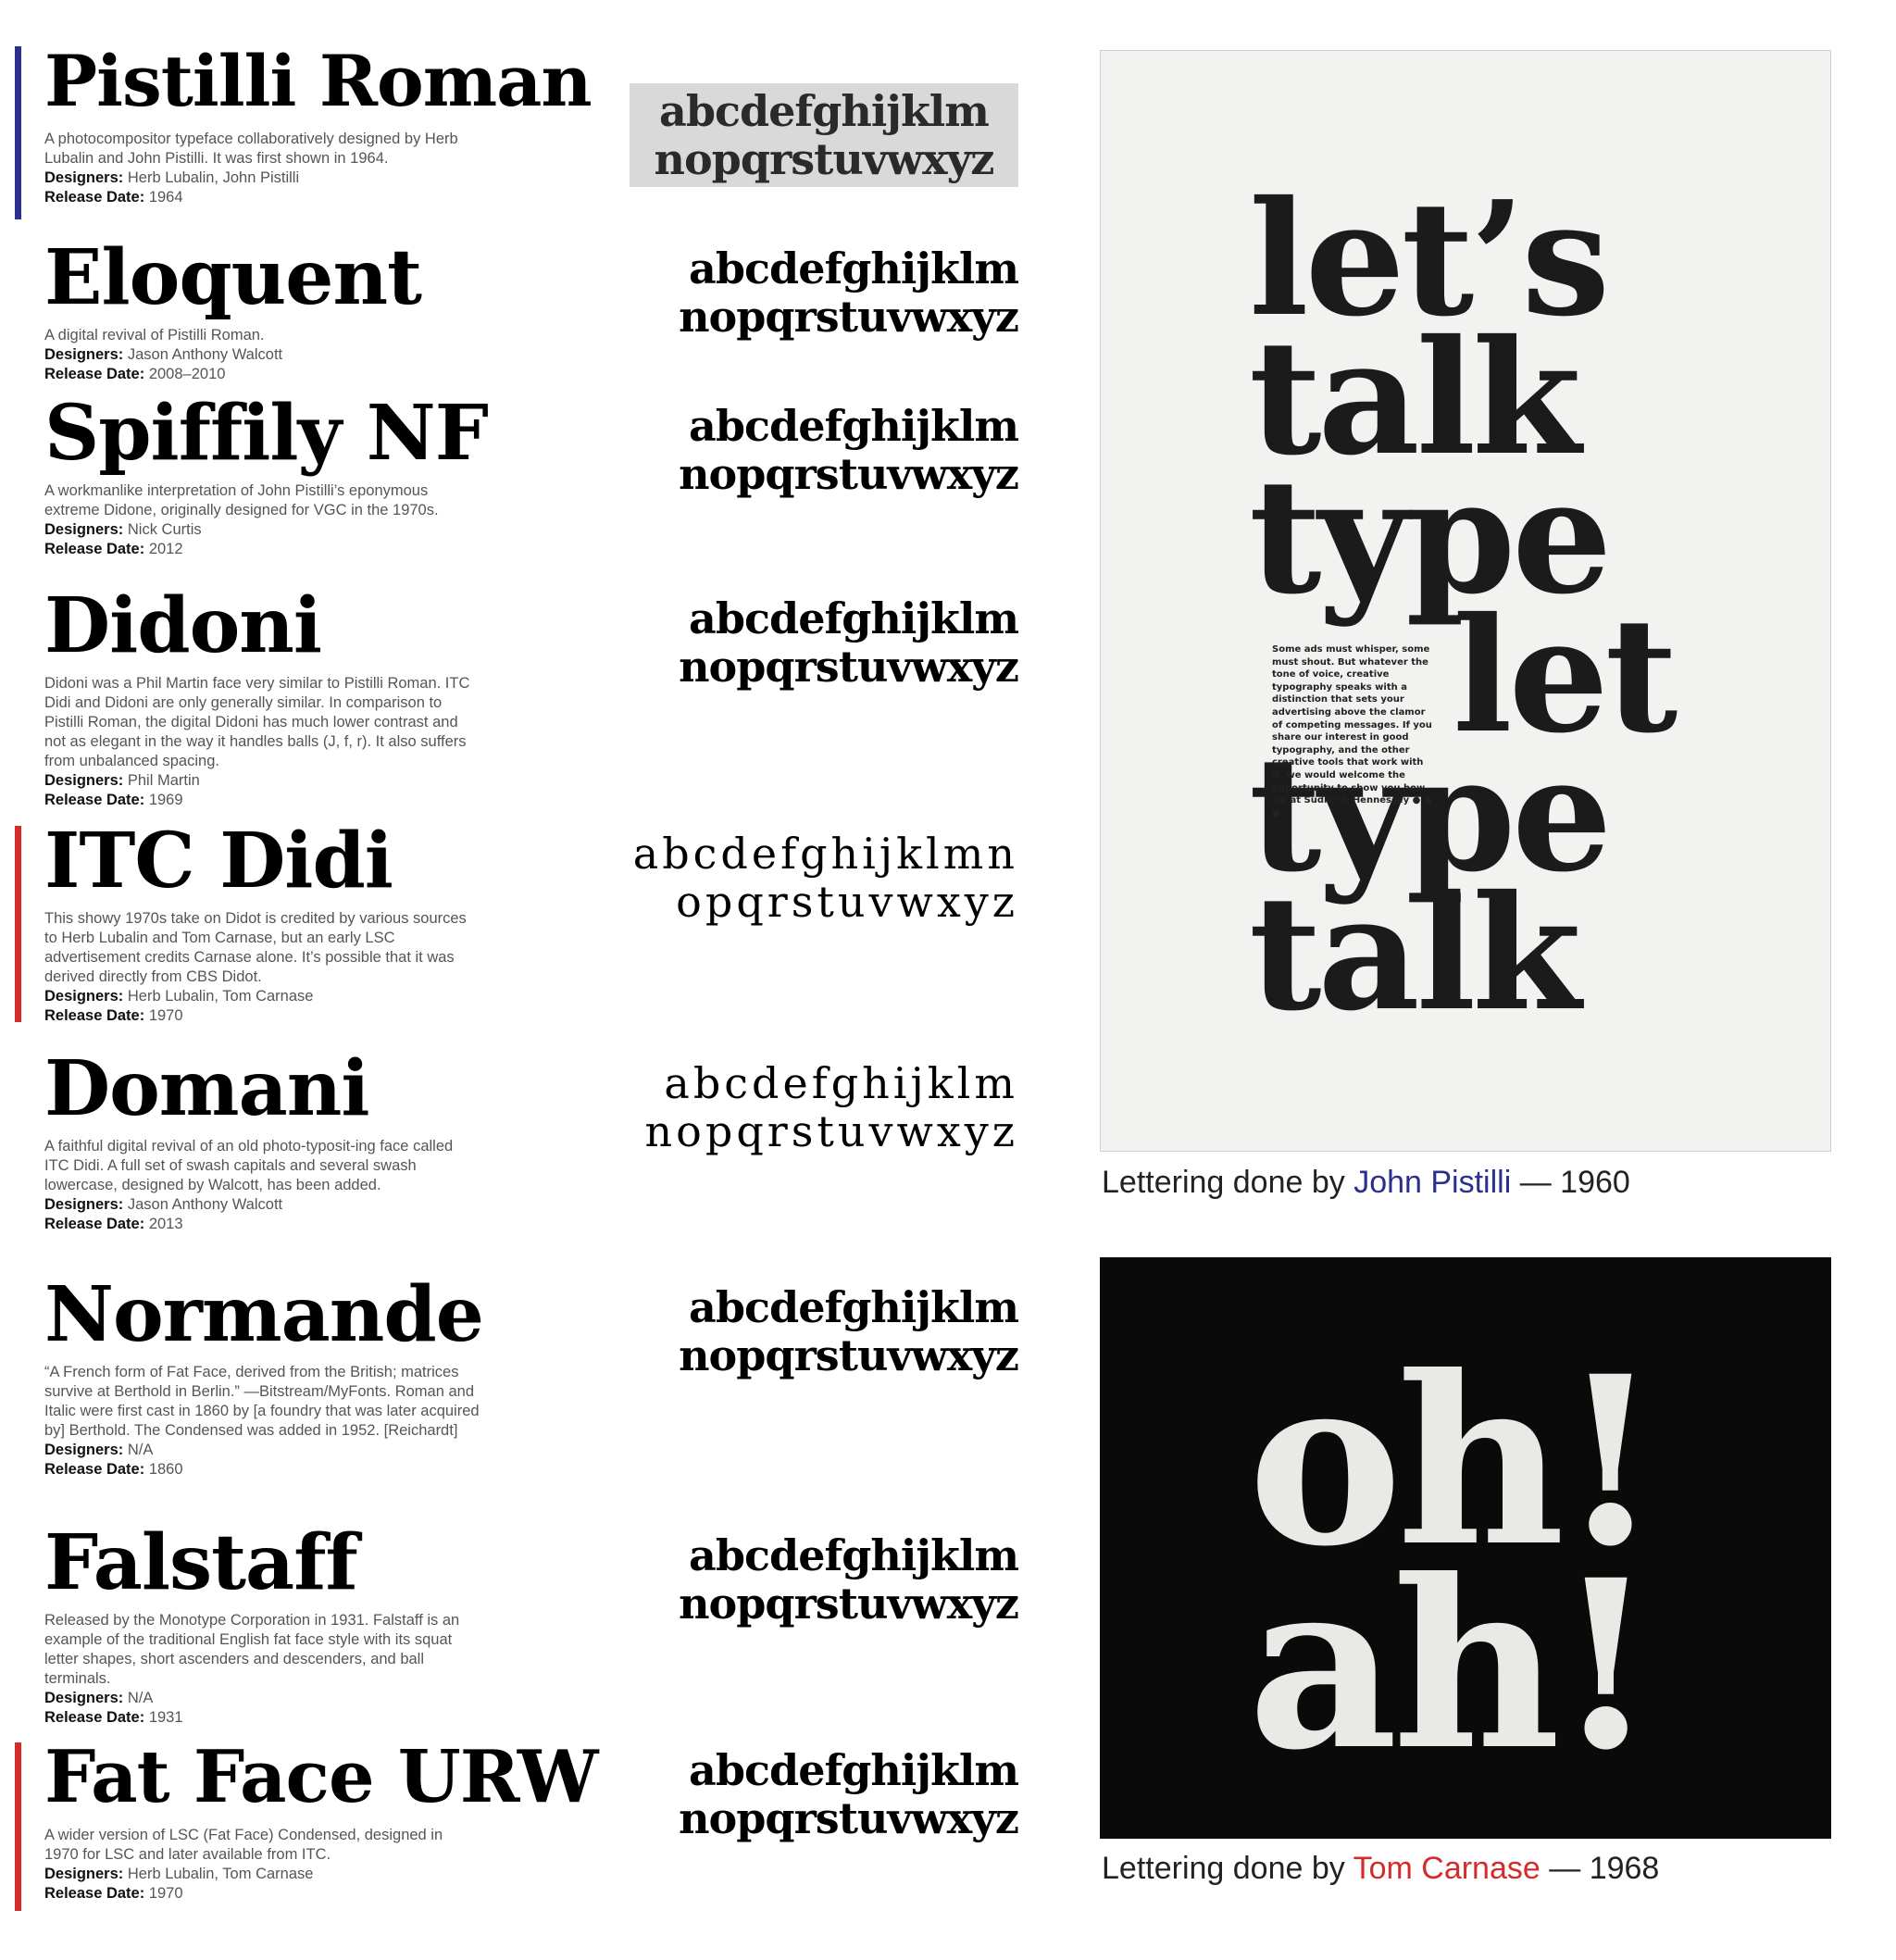 This screenshot has width=1896, height=1960. What do you see at coordinates (165, 549) in the screenshot?
I see `release-value: 2012` at bounding box center [165, 549].